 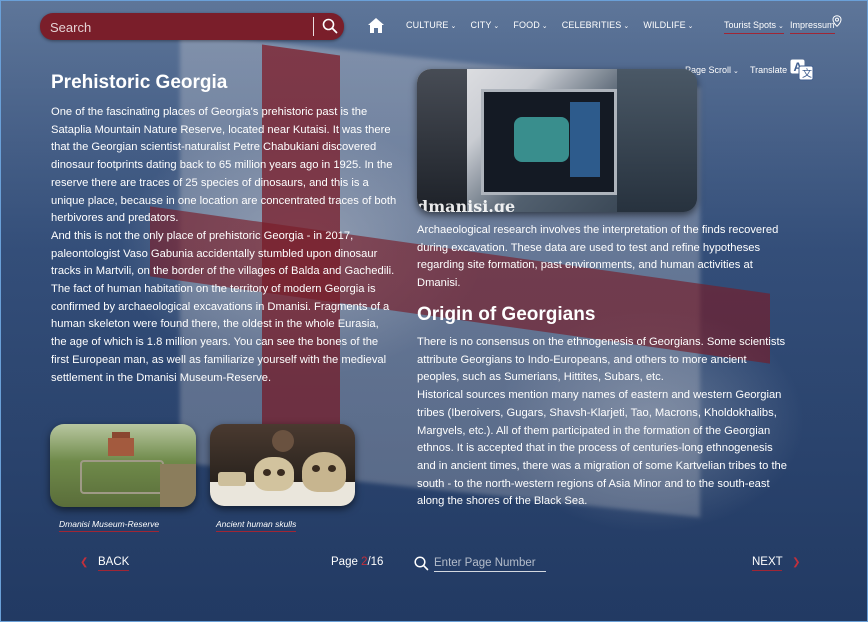 What do you see at coordinates (427, 25) in the screenshot?
I see `nav-label: CULTURE` at bounding box center [427, 25].